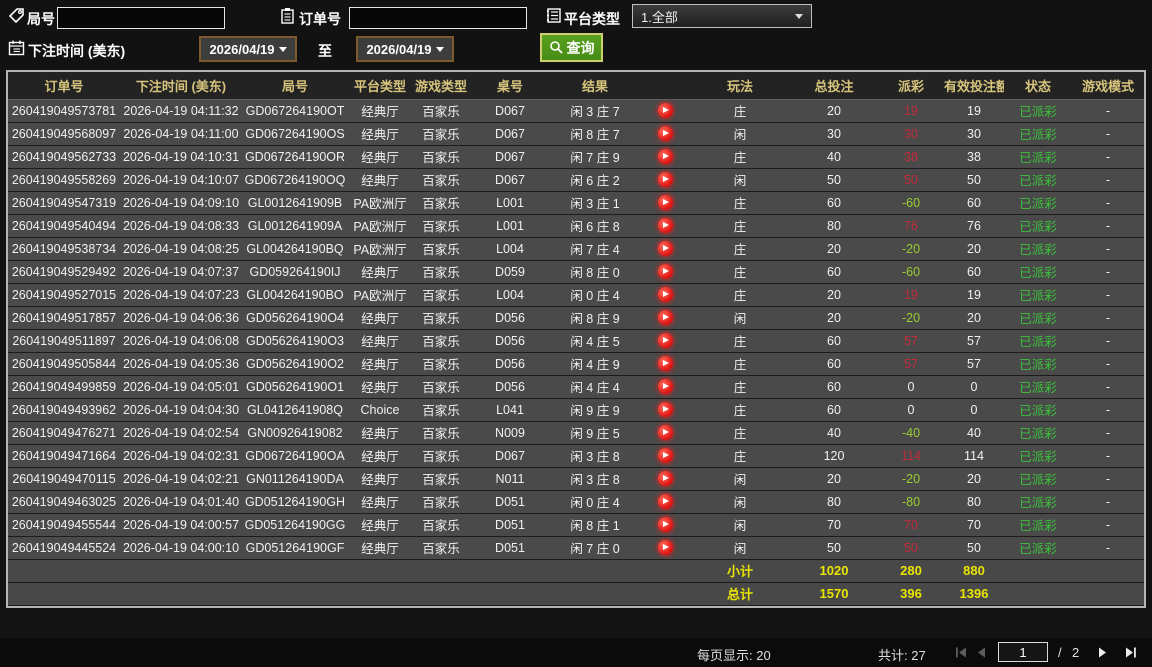  What do you see at coordinates (141, 18) in the screenshot?
I see `game-no-input` at bounding box center [141, 18].